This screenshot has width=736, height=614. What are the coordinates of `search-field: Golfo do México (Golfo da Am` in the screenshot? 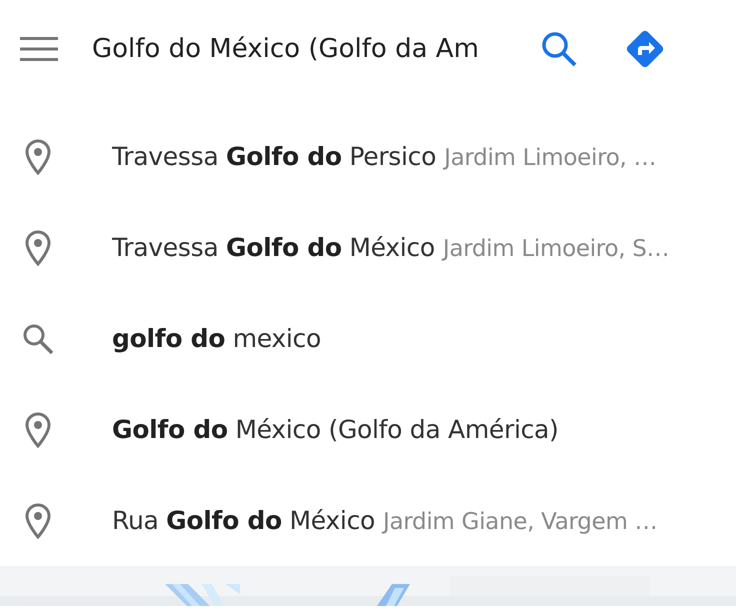 It's located at (307, 49).